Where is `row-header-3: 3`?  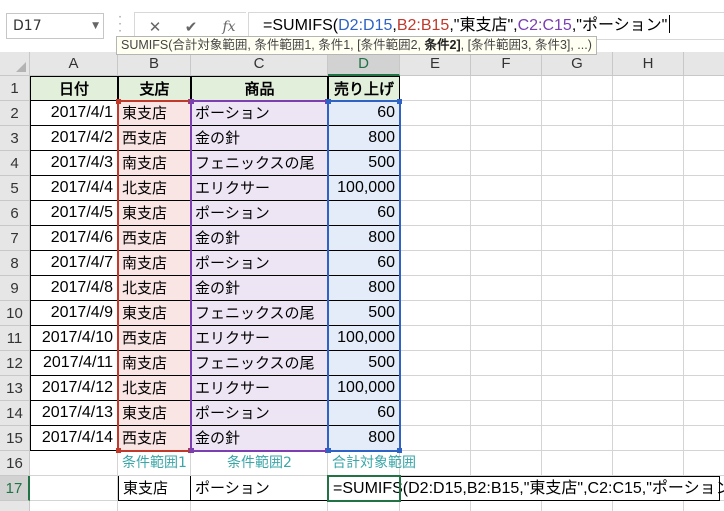 row-header-3: 3 is located at coordinates (15, 138).